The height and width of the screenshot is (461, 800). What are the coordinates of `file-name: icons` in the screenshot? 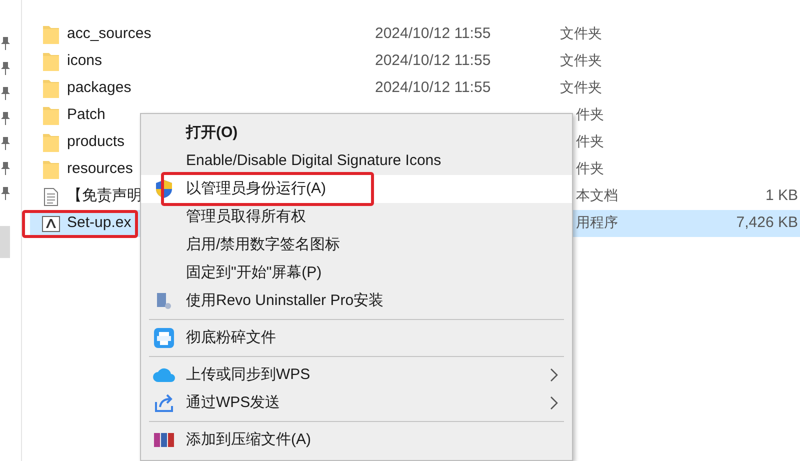 It's located at (84, 61).